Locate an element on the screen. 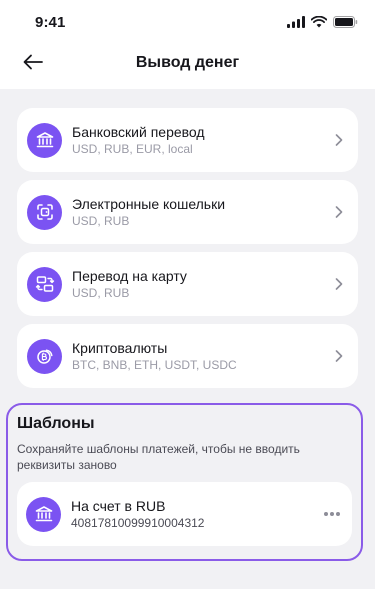 This screenshot has width=375, height=589. more-options-button is located at coordinates (332, 514).